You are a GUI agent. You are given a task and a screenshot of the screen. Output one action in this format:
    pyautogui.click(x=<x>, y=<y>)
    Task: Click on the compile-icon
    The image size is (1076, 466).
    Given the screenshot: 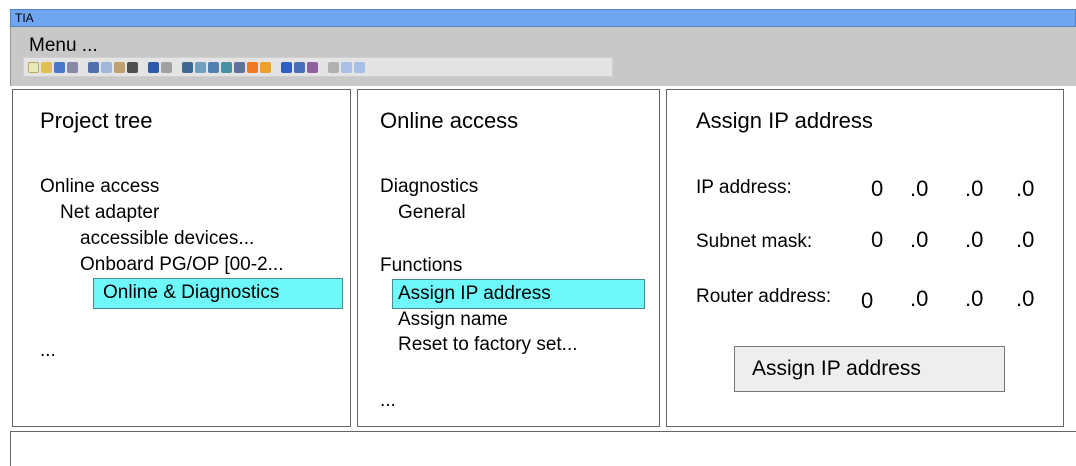 What is the action you would take?
    pyautogui.click(x=187, y=67)
    